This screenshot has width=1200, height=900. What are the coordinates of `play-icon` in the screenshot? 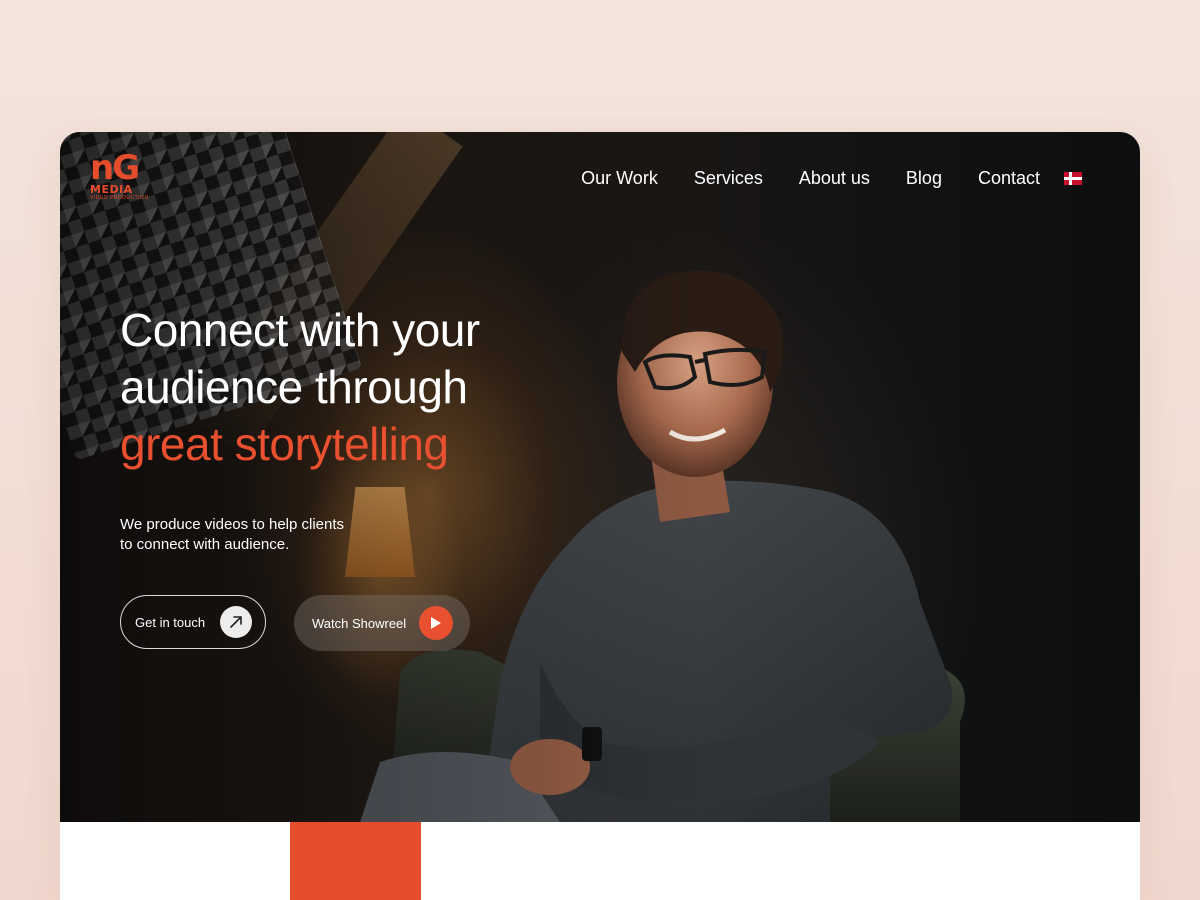 It's located at (436, 623).